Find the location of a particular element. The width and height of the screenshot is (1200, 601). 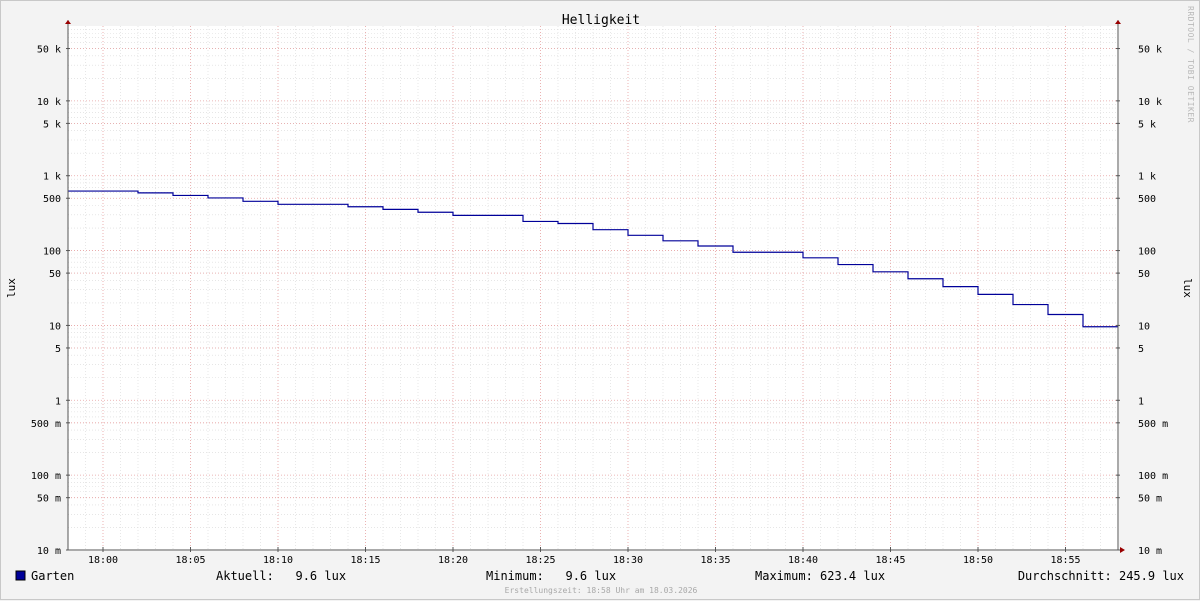

y-tick-label-right: 1 is located at coordinates (1141, 401).